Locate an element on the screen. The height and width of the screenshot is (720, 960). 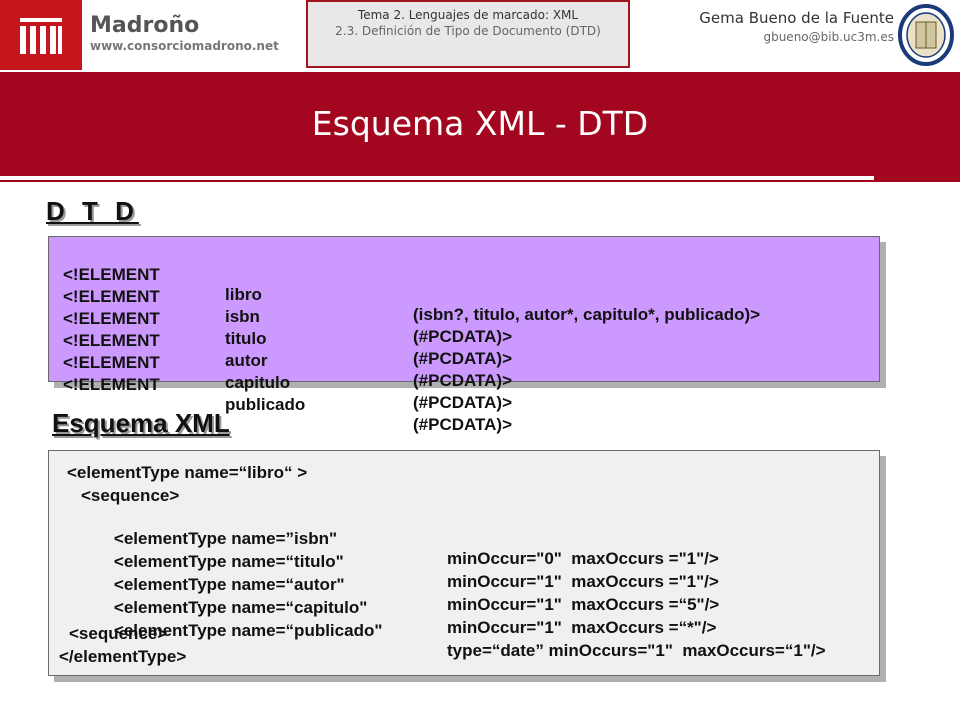
dtd-element-name: titulo is located at coordinates (246, 338).